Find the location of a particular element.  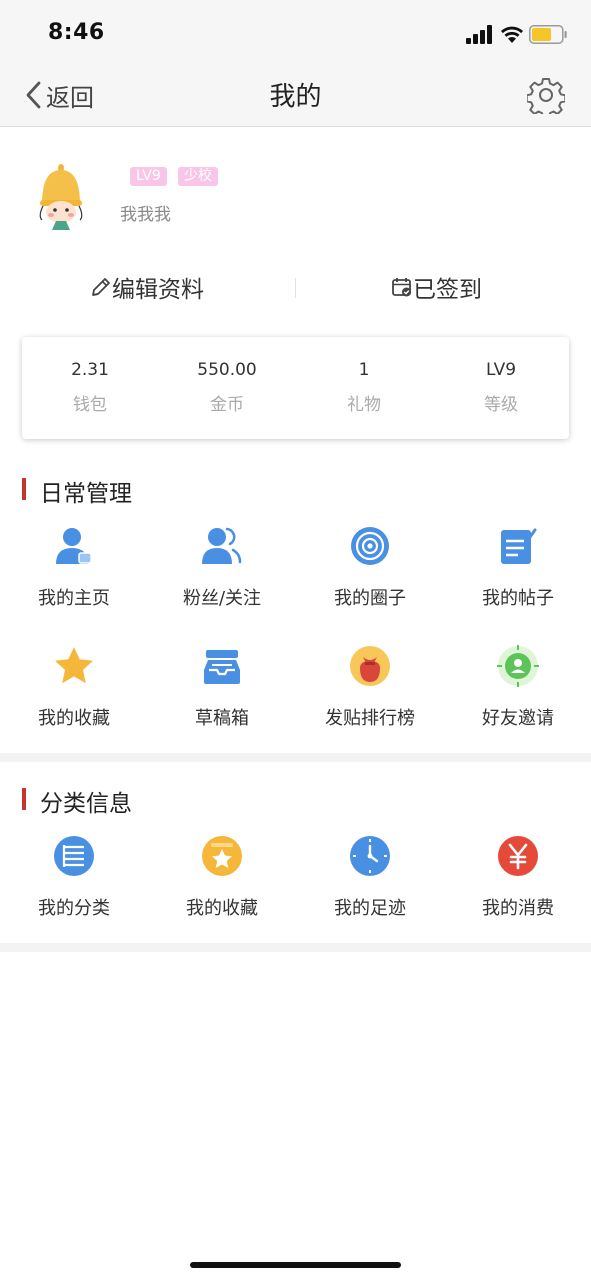

grid-item-fans-follow: 粉丝/关注 is located at coordinates (222, 567).